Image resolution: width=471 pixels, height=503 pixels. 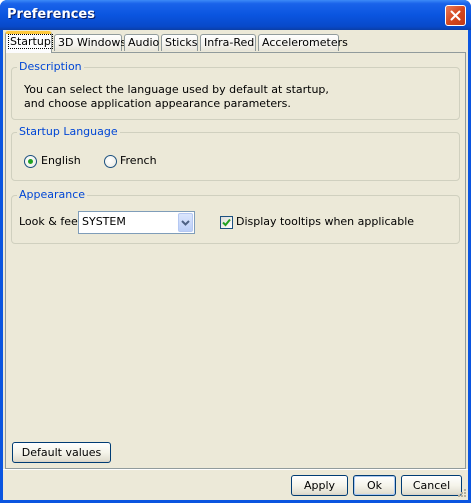 I want to click on tooltips-checkbox, so click(x=226, y=222).